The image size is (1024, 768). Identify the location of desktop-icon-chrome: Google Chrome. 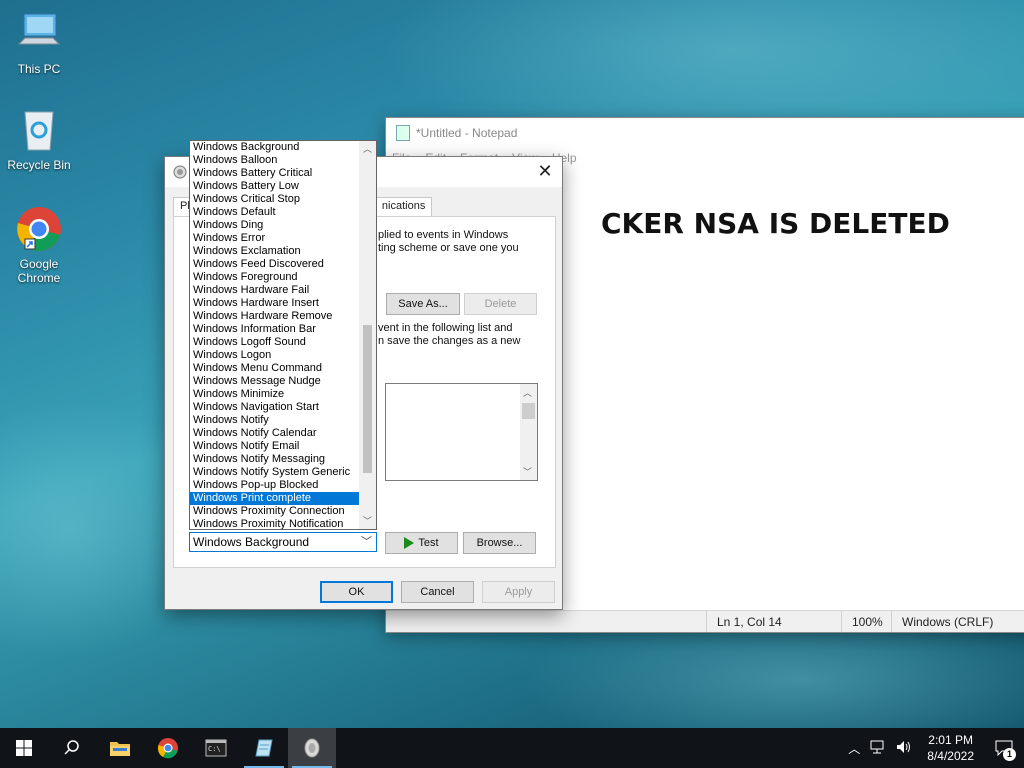
(39, 245).